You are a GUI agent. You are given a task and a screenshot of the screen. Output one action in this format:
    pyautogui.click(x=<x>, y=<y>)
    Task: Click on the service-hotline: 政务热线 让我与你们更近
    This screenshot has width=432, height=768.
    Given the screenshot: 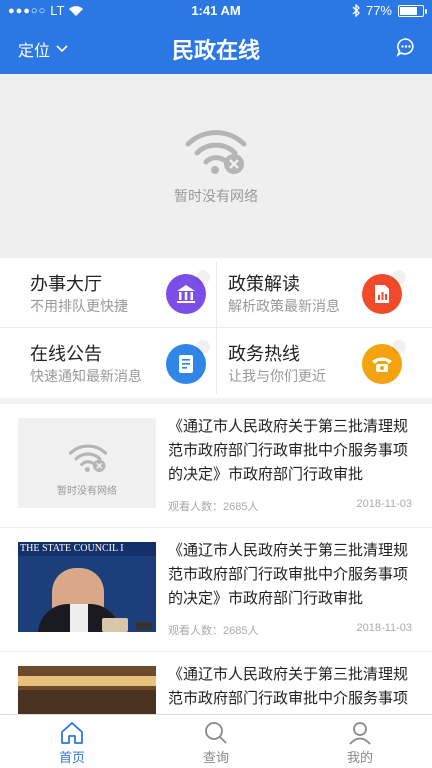 What is the action you would take?
    pyautogui.click(x=324, y=363)
    